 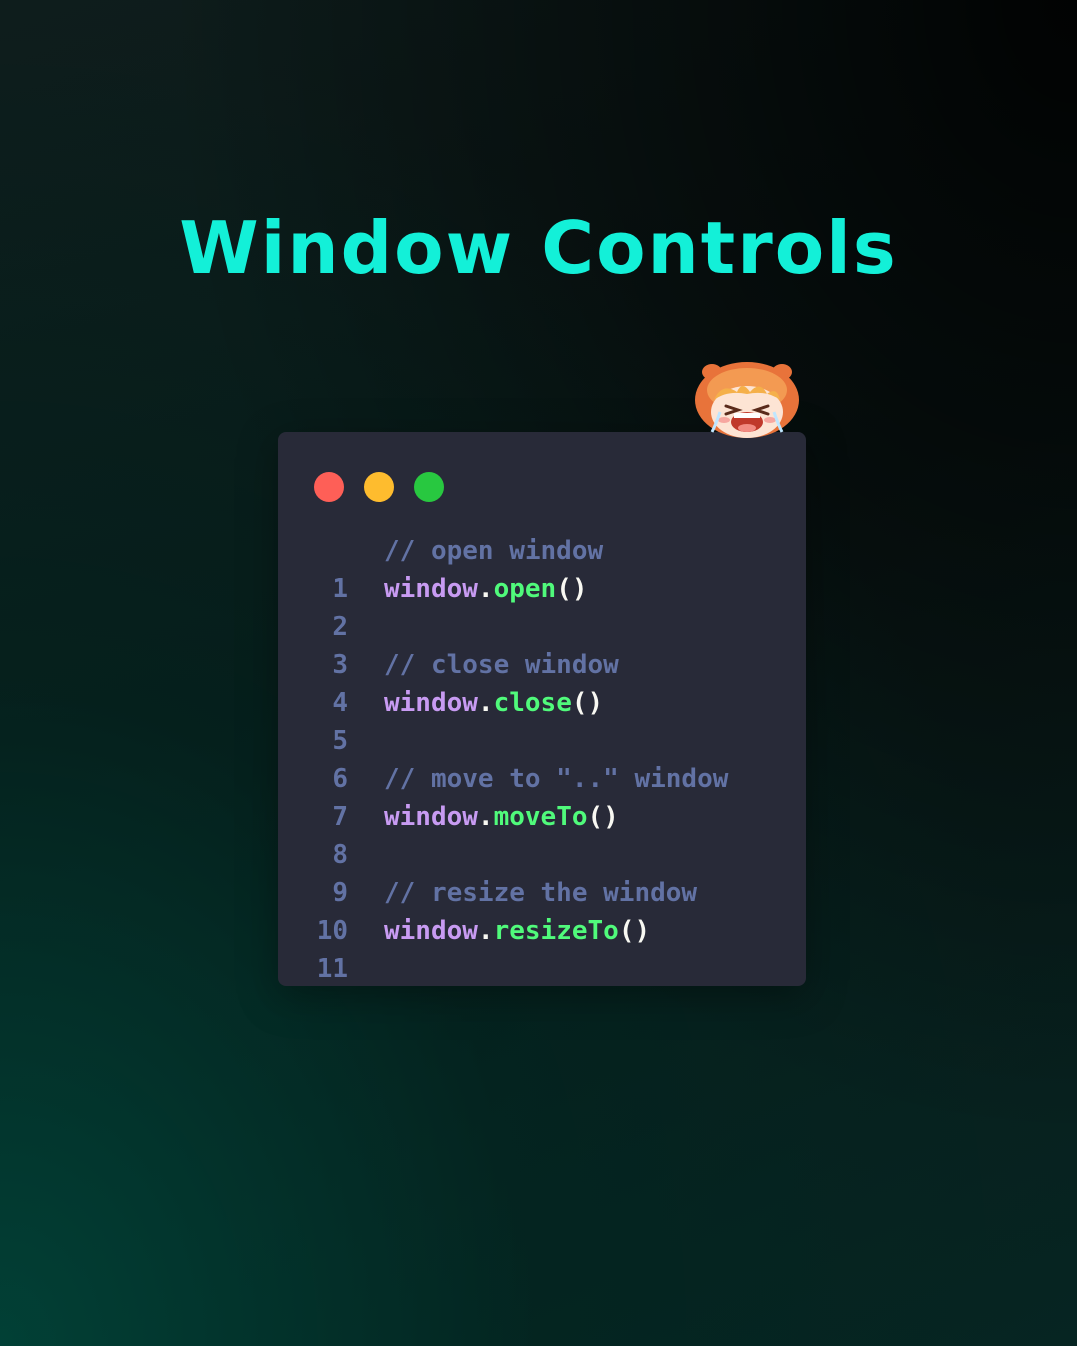 What do you see at coordinates (542, 910) in the screenshot?
I see `code-line: 10 // resize the window` at bounding box center [542, 910].